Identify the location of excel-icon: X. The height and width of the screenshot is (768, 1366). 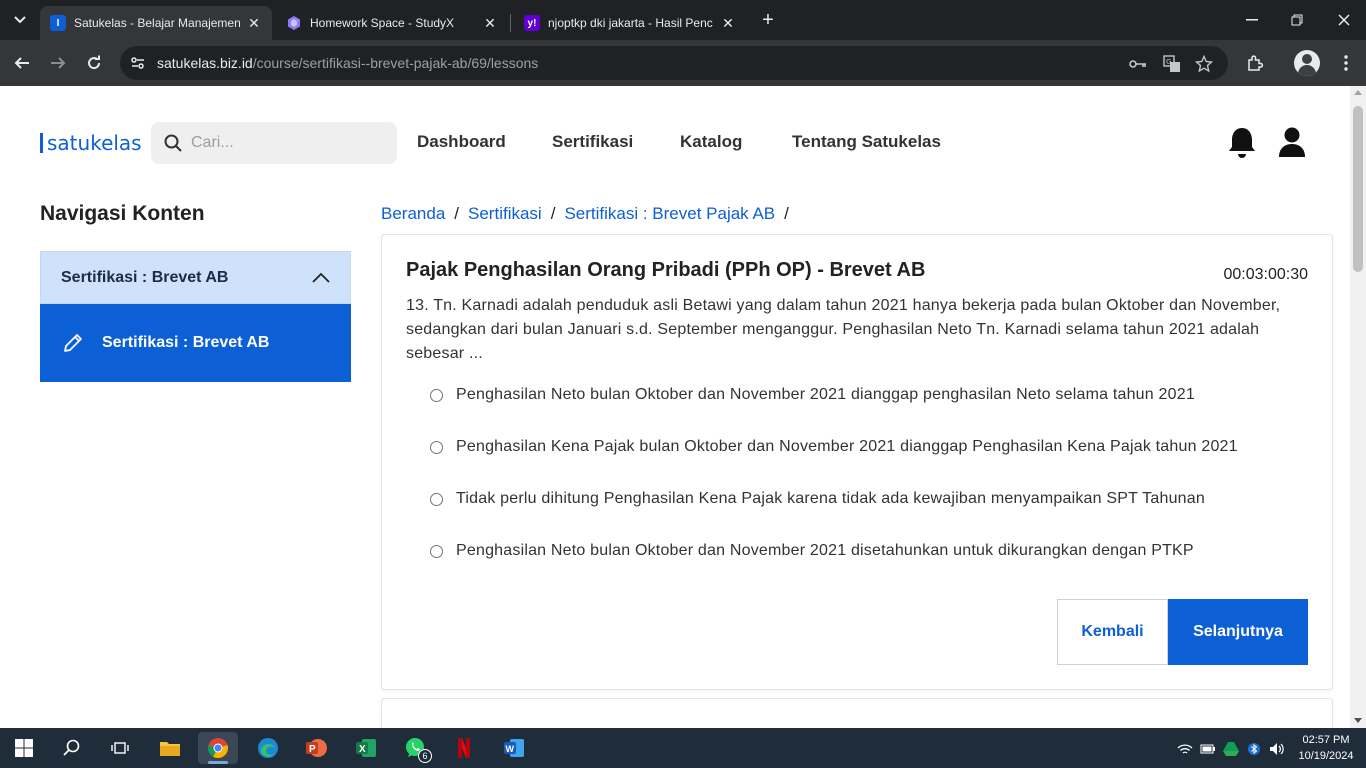
(366, 748).